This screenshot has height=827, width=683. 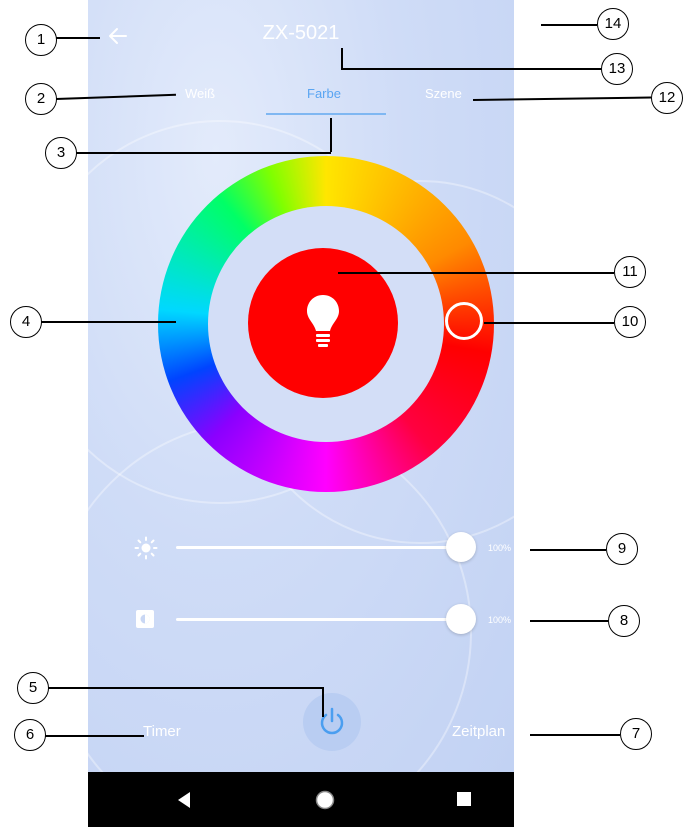 What do you see at coordinates (617, 69) in the screenshot?
I see `callout-13: 13` at bounding box center [617, 69].